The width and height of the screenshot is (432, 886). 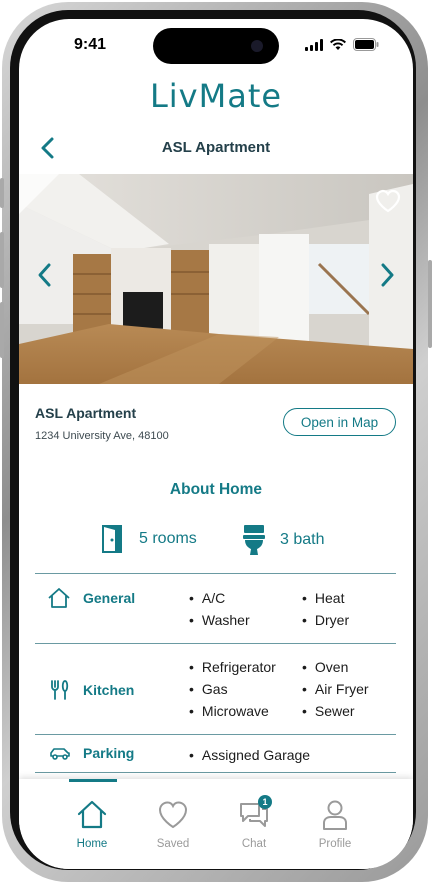 I want to click on heart-icon, so click(x=173, y=815).